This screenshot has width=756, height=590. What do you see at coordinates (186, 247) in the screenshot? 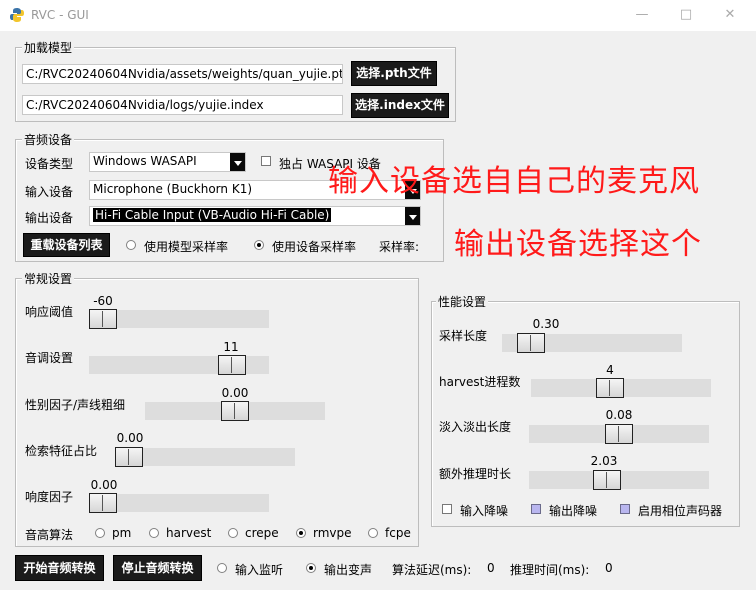
I see `use-model-sr-label: 使用模型采样率` at bounding box center [186, 247].